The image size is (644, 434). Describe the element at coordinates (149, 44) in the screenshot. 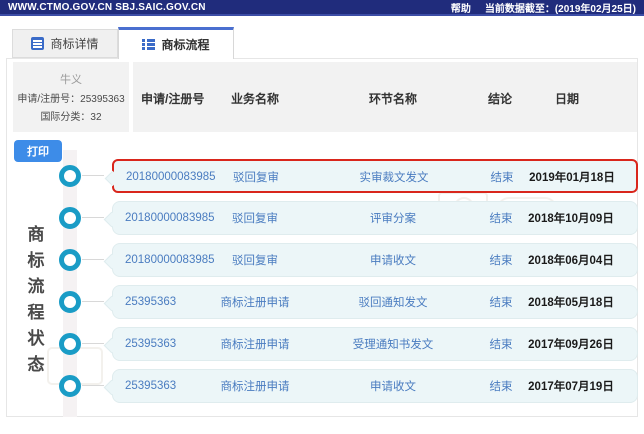

I see `list-icon` at that location.